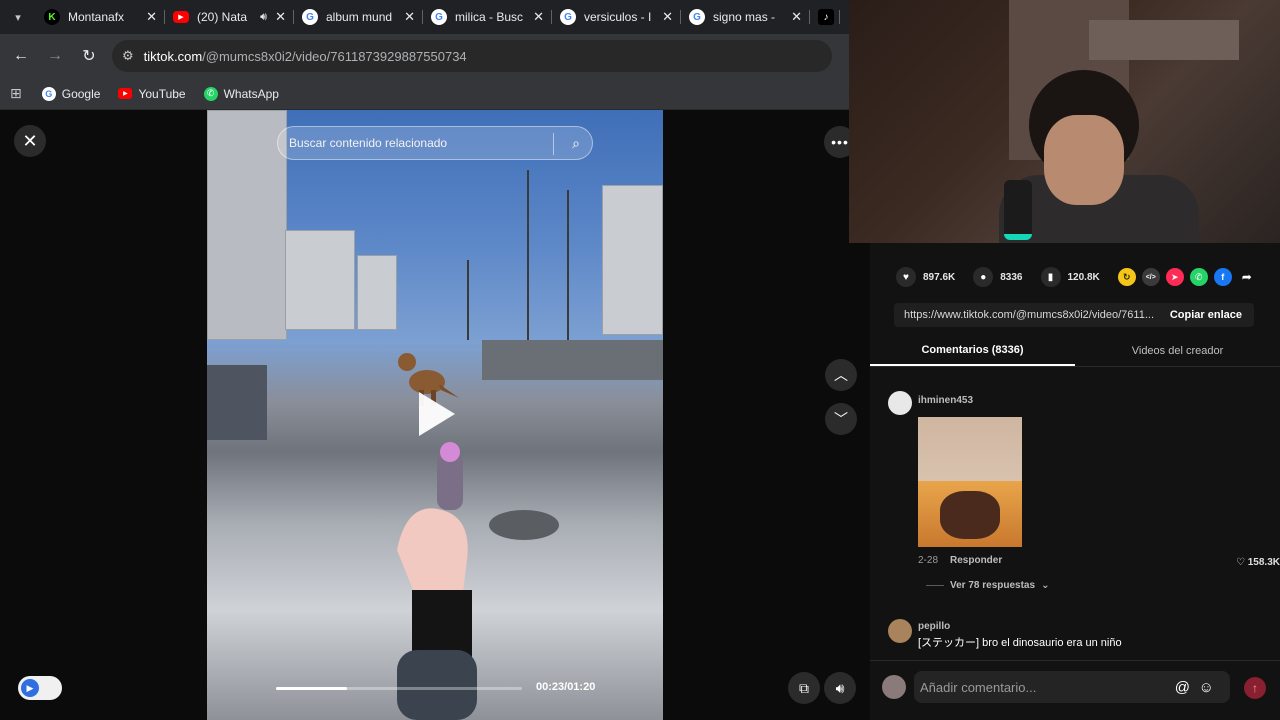 Image resolution: width=1280 pixels, height=720 pixels. I want to click on bookmark-google: G Google, so click(71, 93).